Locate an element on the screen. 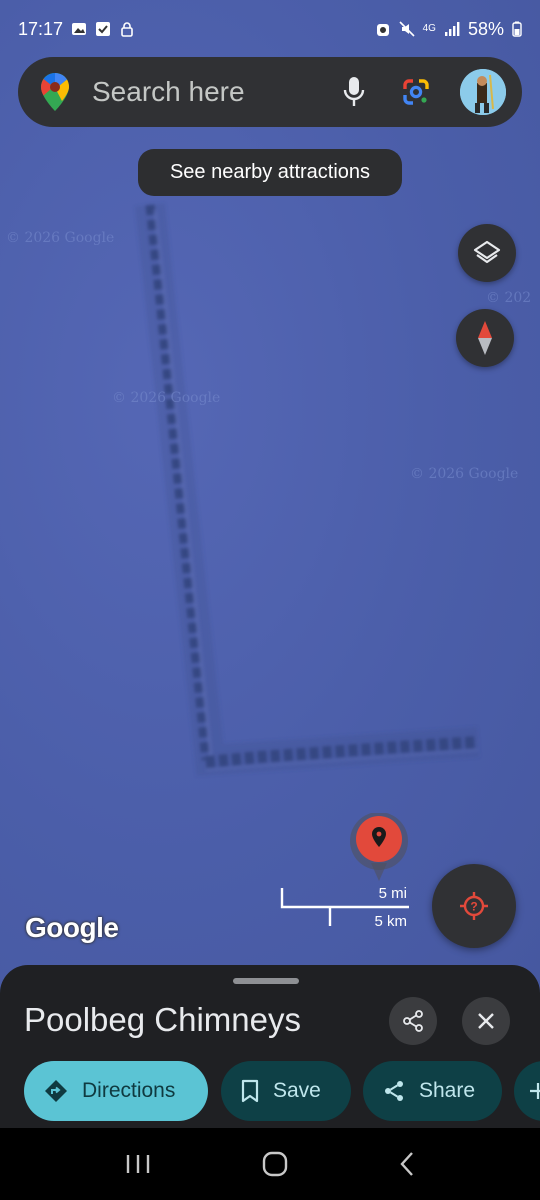 Image resolution: width=540 pixels, height=1200 pixels. directions-icon is located at coordinates (56, 1091).